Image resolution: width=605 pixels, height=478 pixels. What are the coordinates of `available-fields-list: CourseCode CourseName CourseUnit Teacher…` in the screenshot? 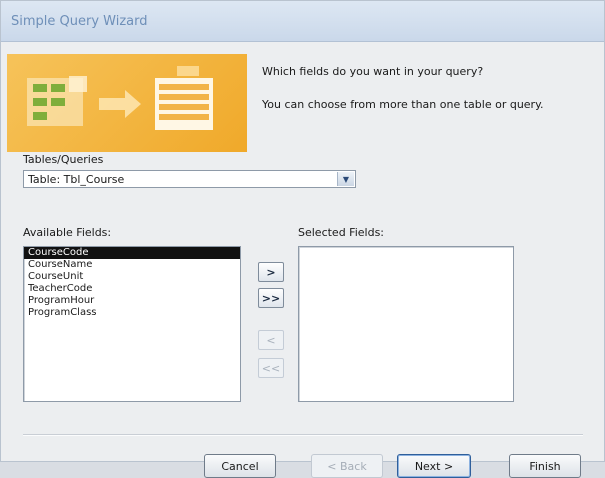 It's located at (132, 324).